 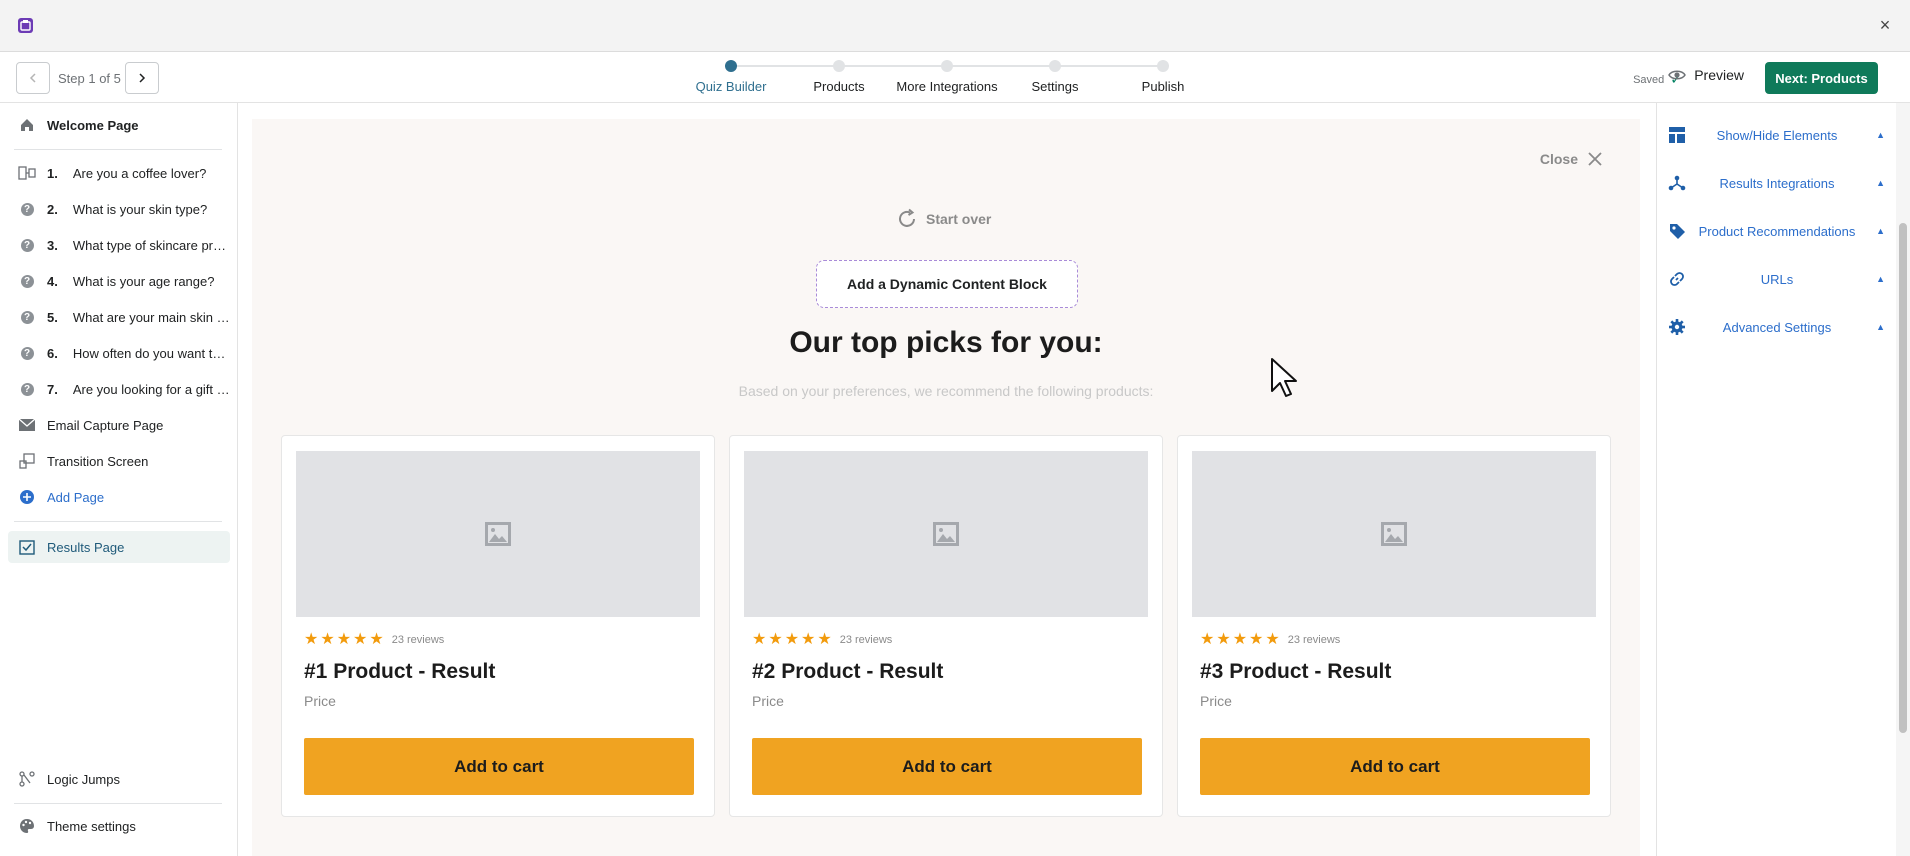 I want to click on question-label: Are you a coffee lover?, so click(x=139, y=173).